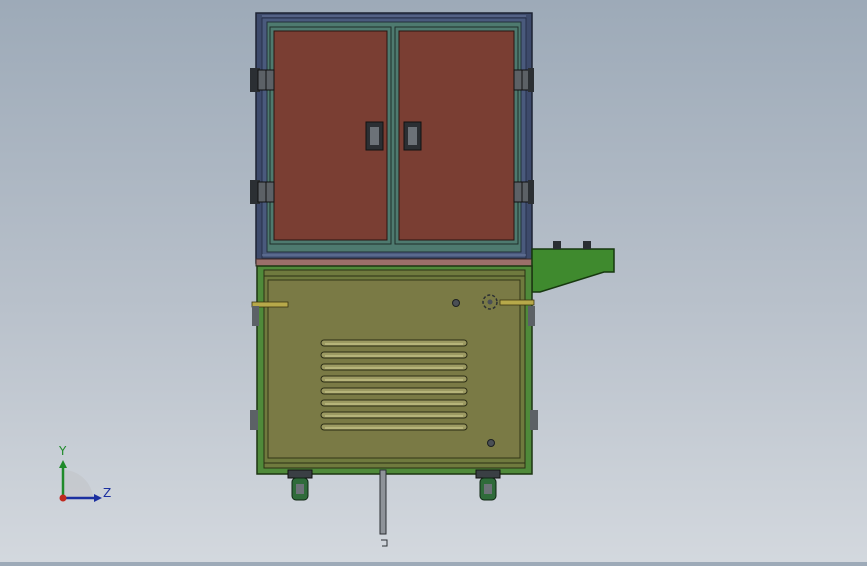 This screenshot has width=867, height=566. Describe the element at coordinates (300, 485) in the screenshot. I see `caster-left` at that location.